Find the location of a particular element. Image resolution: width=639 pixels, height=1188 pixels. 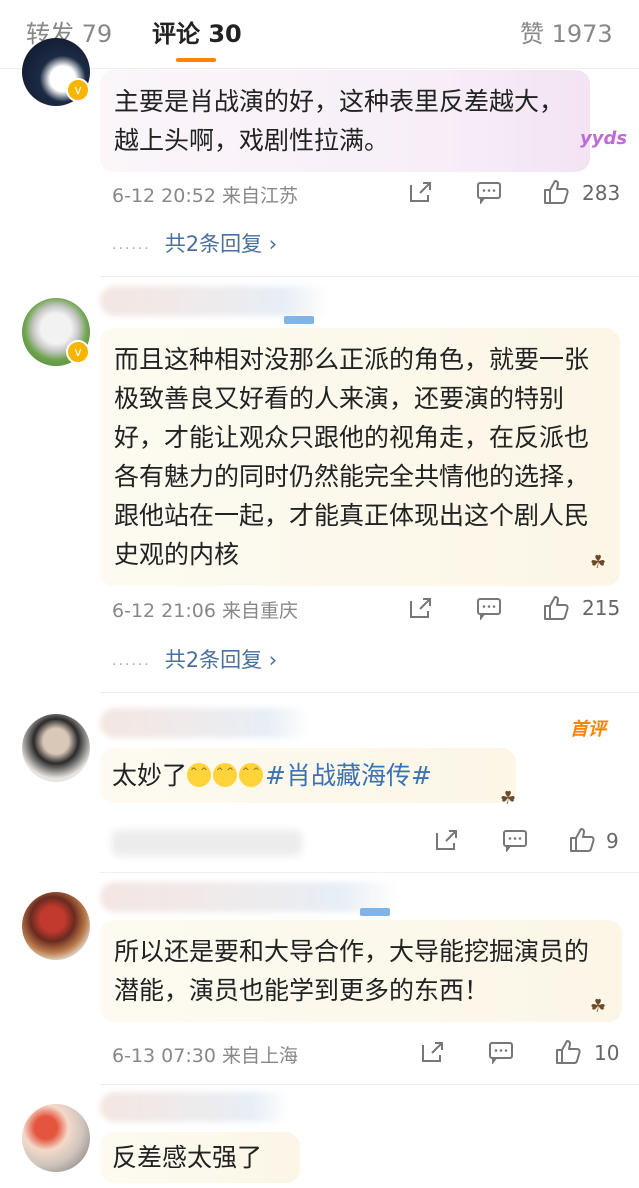

comment-meta: 6-12 20:52 来自江苏 is located at coordinates (205, 194).